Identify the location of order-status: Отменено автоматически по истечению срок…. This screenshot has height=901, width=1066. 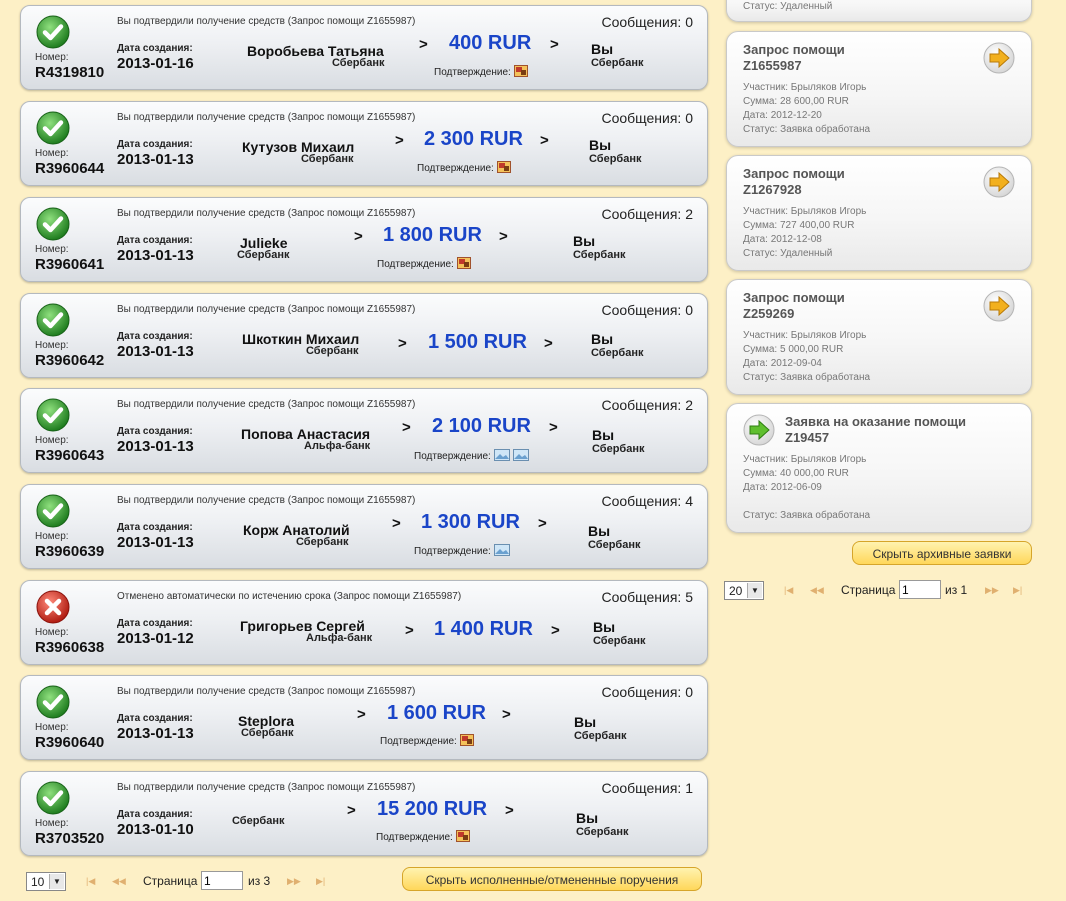
(289, 596).